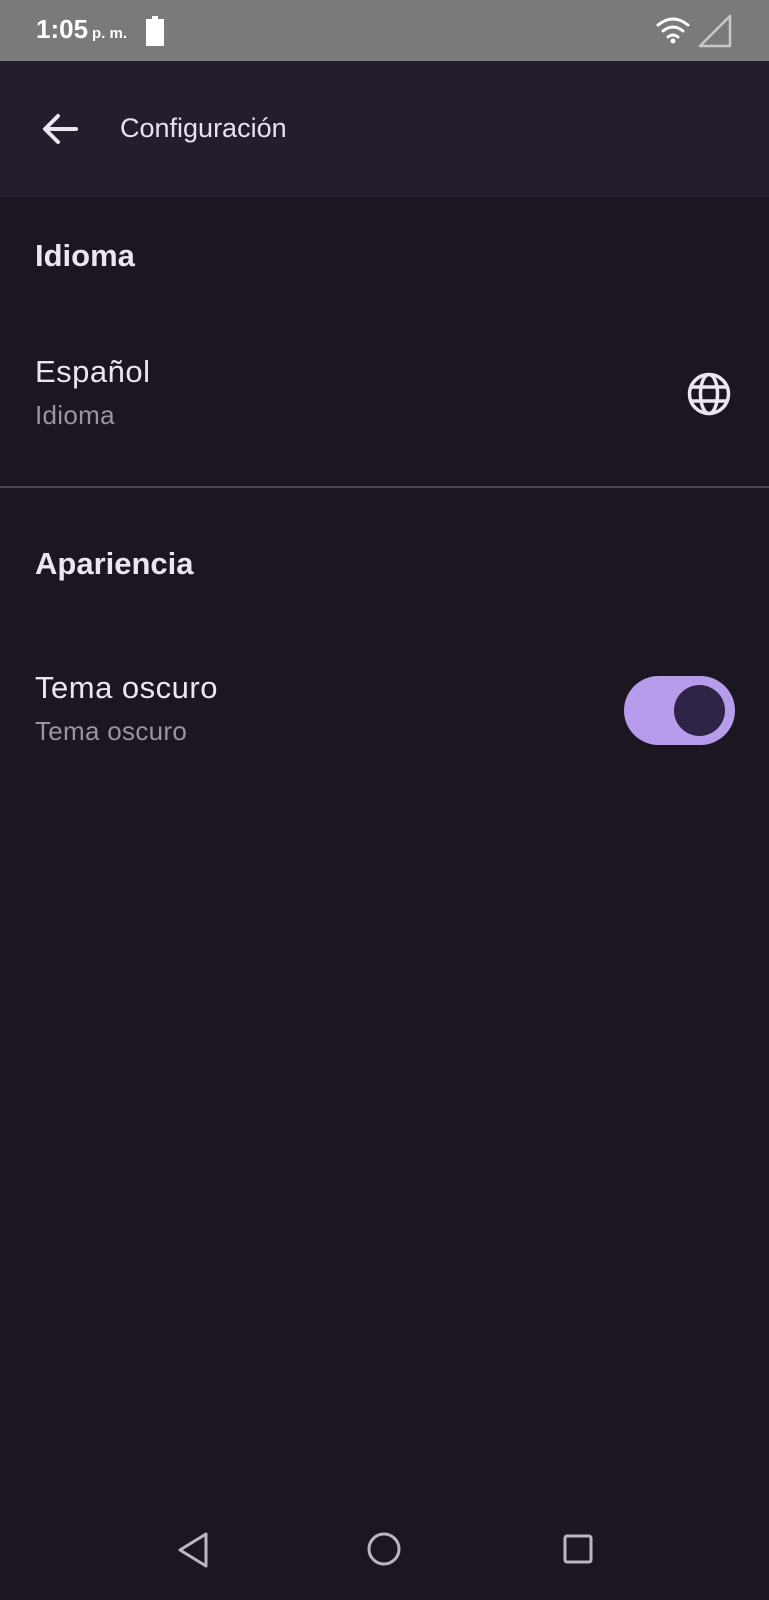  Describe the element at coordinates (203, 128) in the screenshot. I see `page-title: Configuración` at that location.